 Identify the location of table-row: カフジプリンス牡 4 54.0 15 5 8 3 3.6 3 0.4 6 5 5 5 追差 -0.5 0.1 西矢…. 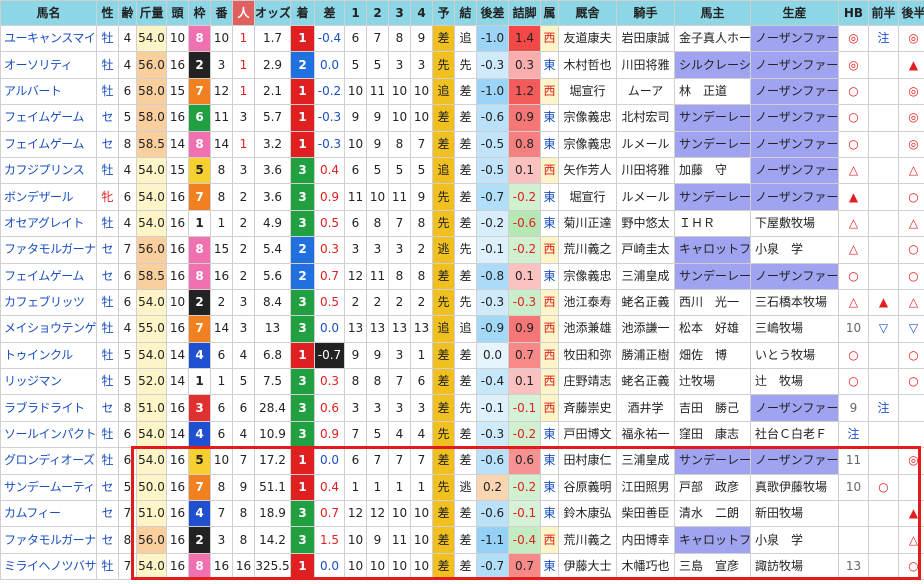
(462, 170).